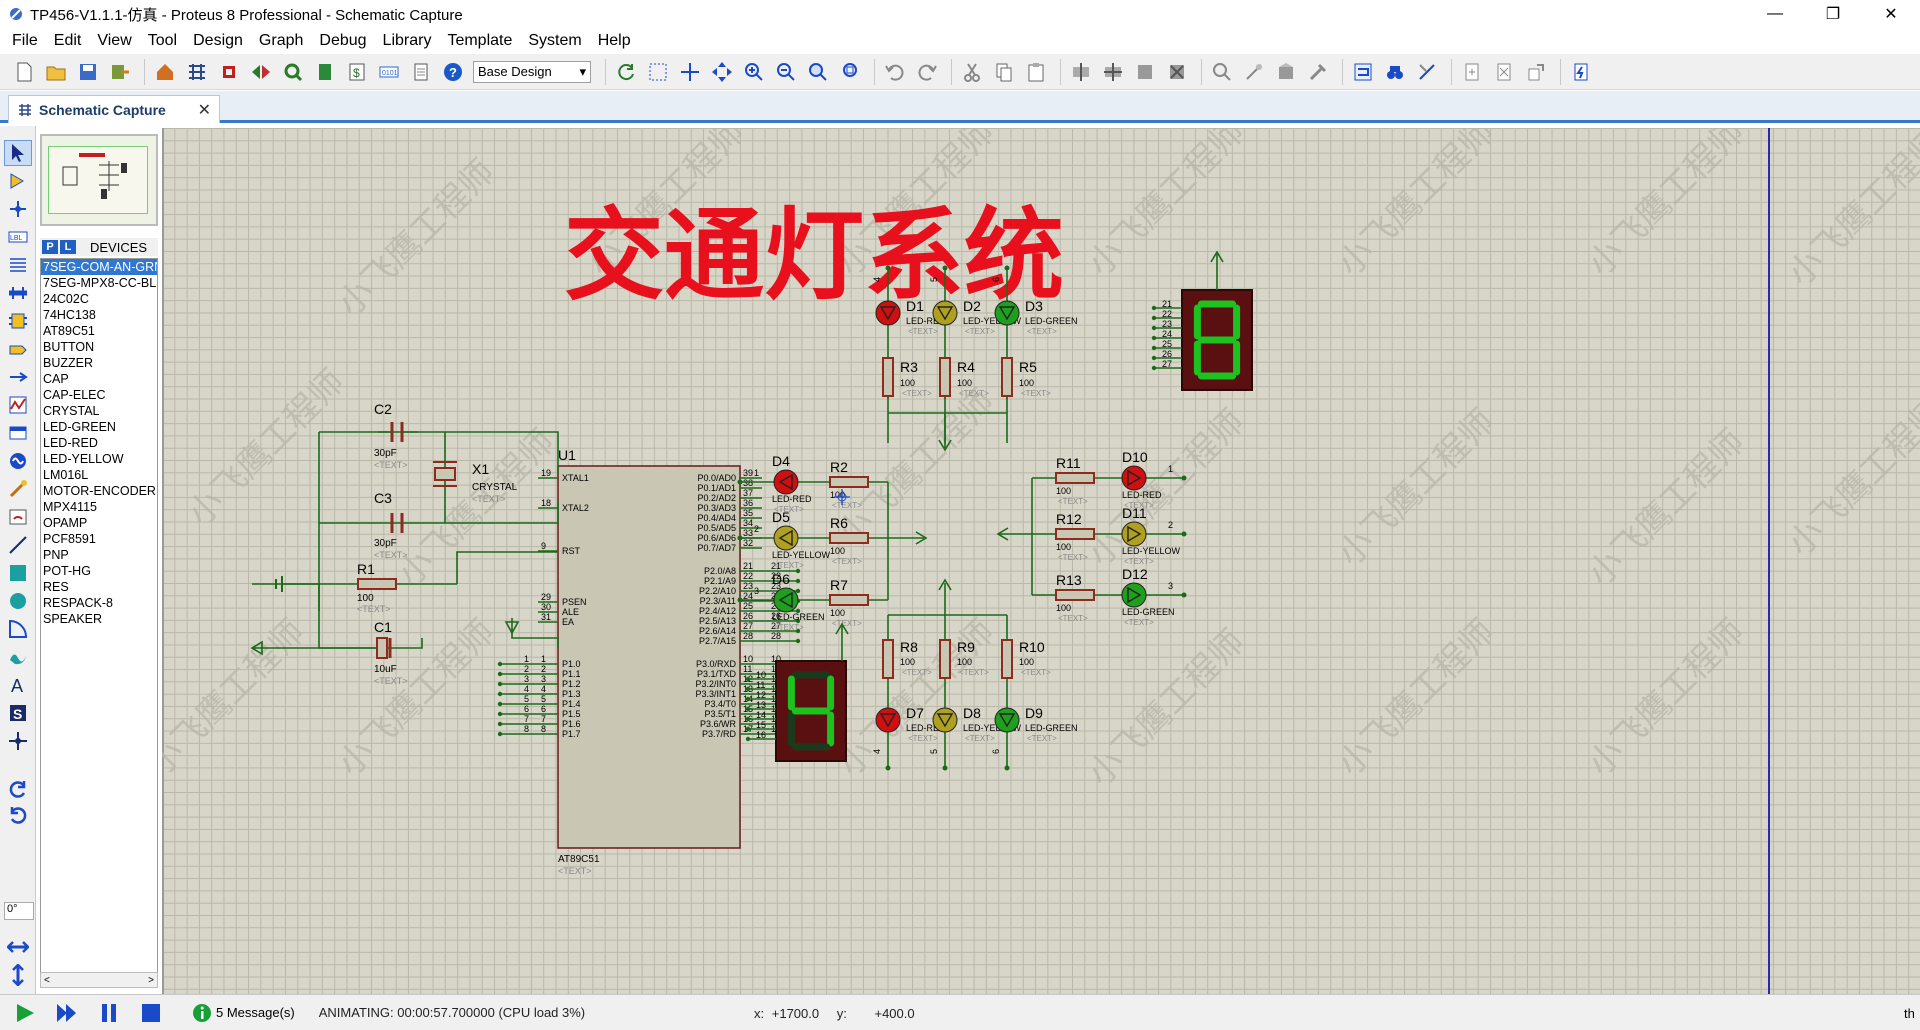  What do you see at coordinates (1504, 72) in the screenshot?
I see `remove-sheet-button` at bounding box center [1504, 72].